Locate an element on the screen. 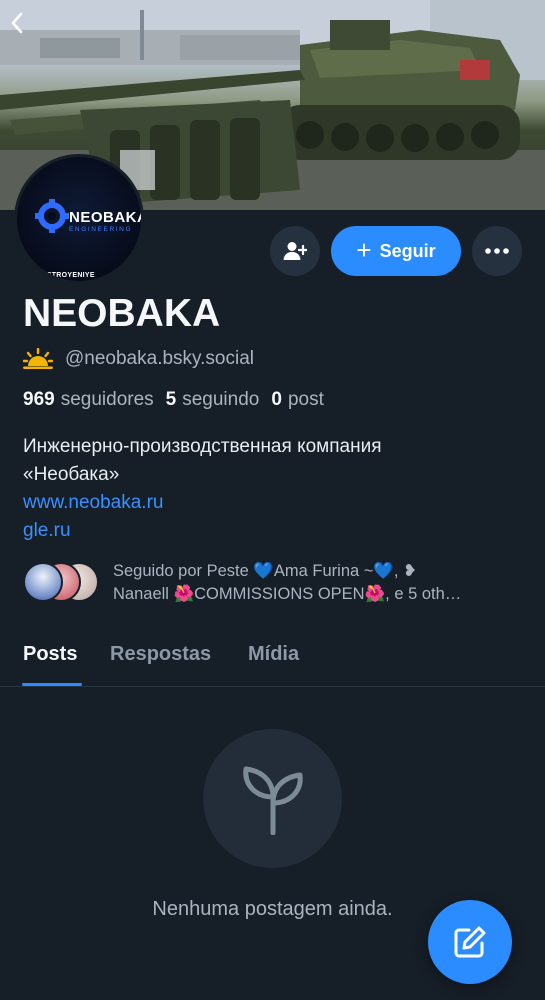 This screenshot has width=545, height=1000. avatar-brand-text: NEOBAKA is located at coordinates (105, 217).